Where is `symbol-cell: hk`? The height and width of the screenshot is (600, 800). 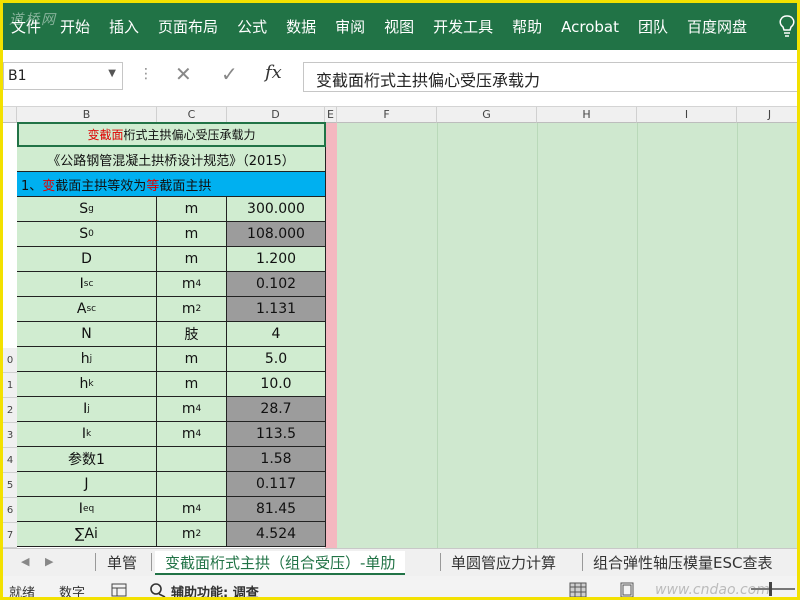 symbol-cell: hk is located at coordinates (87, 384).